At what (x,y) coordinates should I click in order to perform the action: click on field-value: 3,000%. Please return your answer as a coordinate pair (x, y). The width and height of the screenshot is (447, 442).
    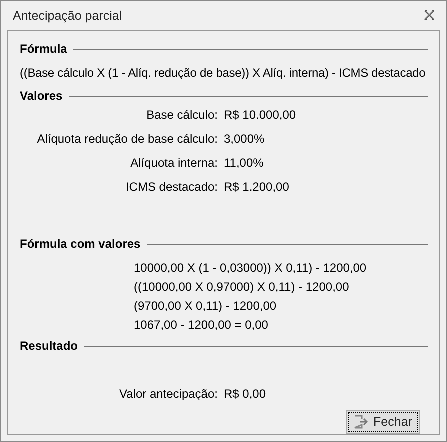
    Looking at the image, I should click on (244, 139).